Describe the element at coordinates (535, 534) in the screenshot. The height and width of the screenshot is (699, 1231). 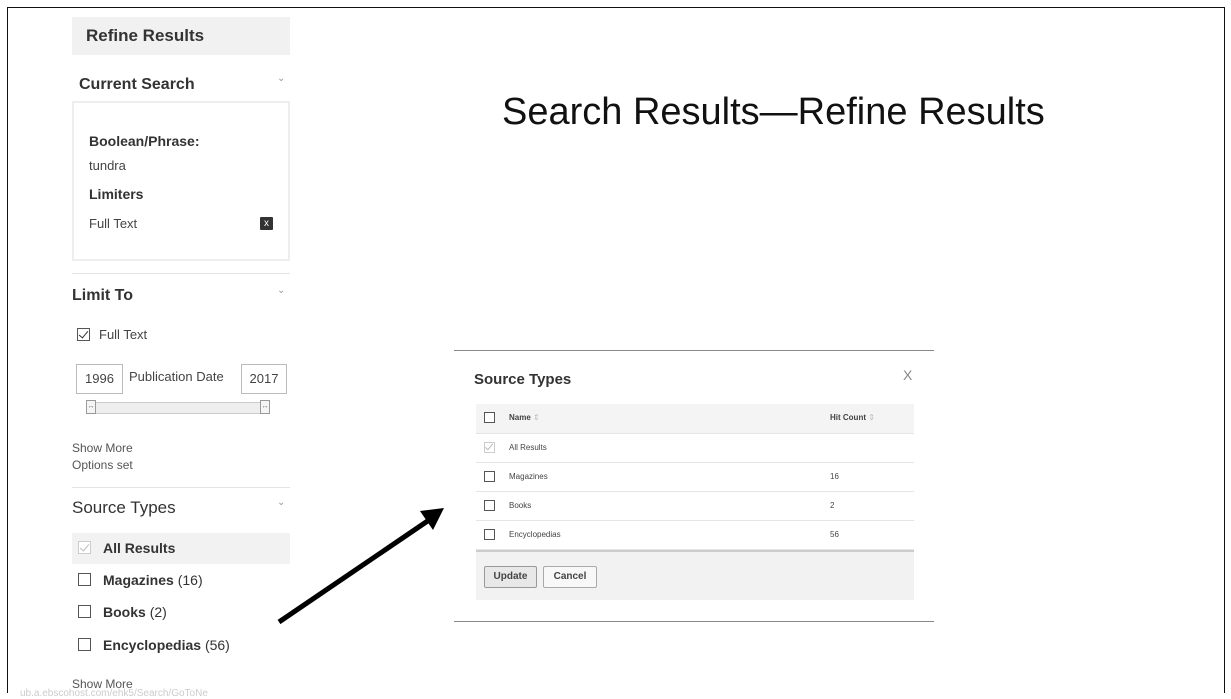
I see `row-name: Encyclopedias` at that location.